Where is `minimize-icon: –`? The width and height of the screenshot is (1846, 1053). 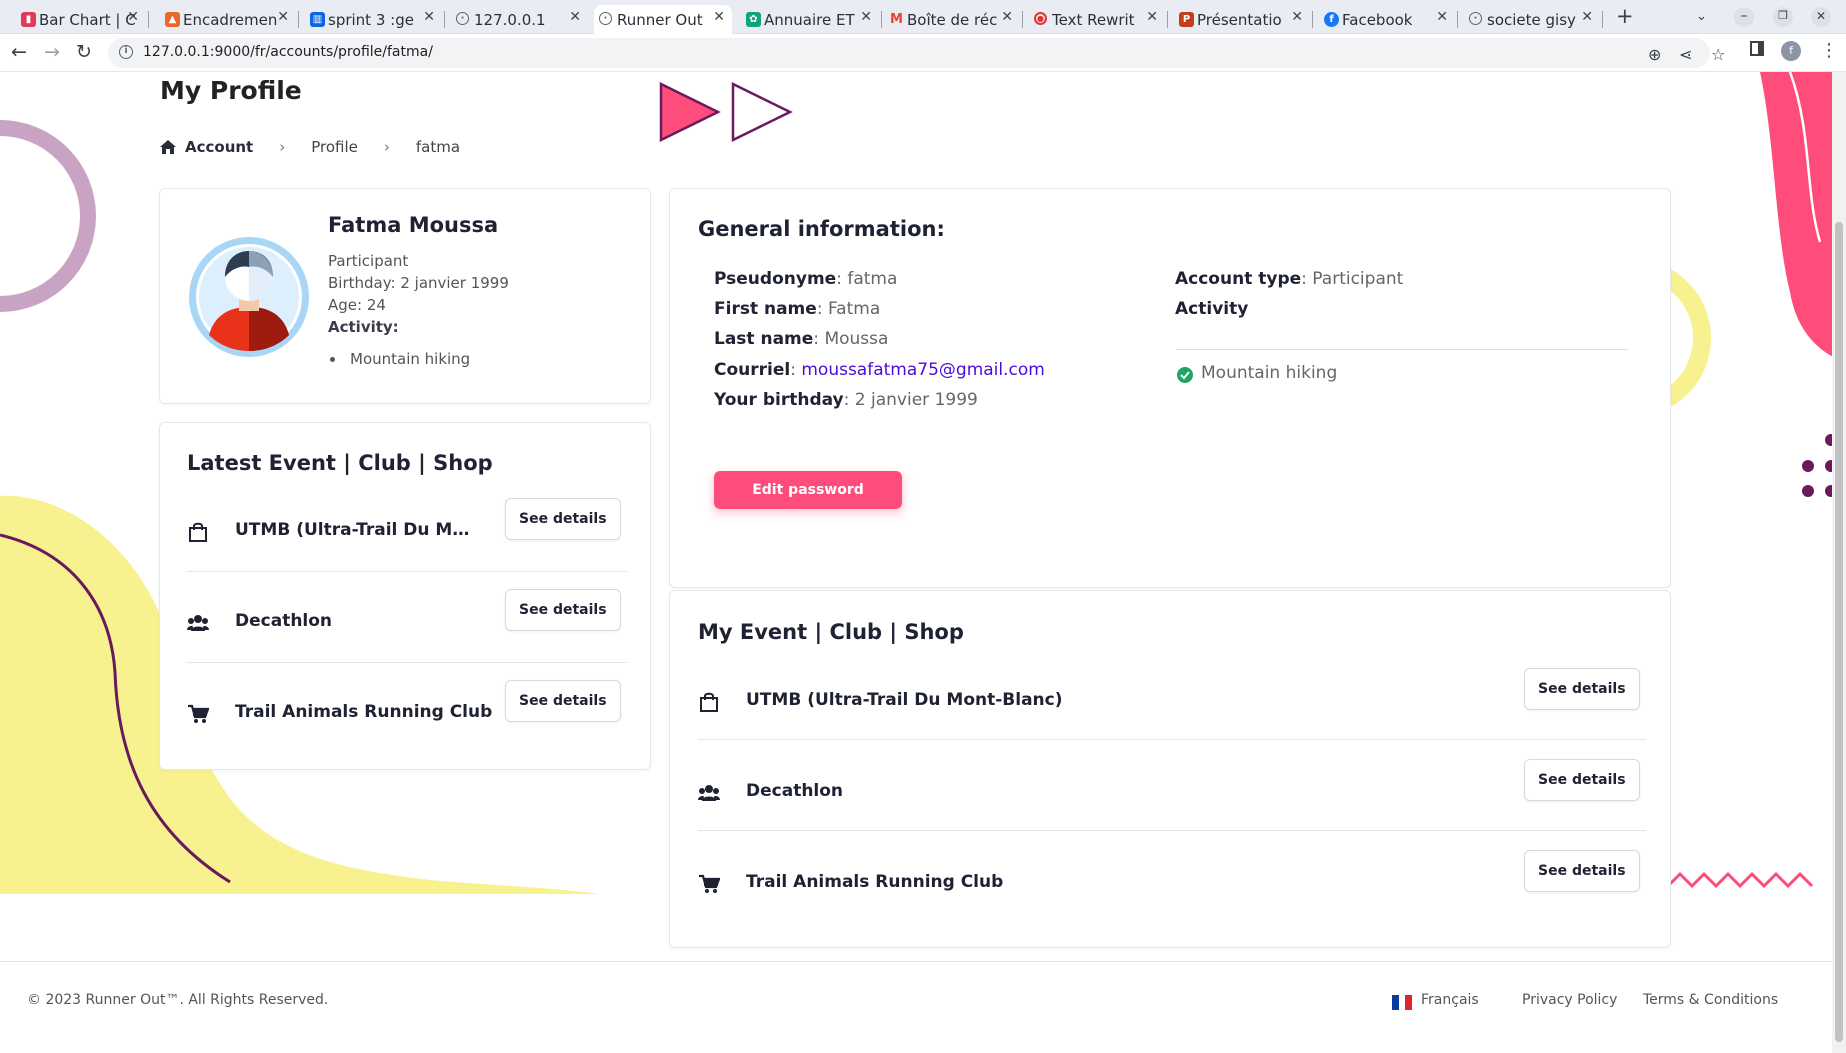
minimize-icon: – is located at coordinates (1744, 17).